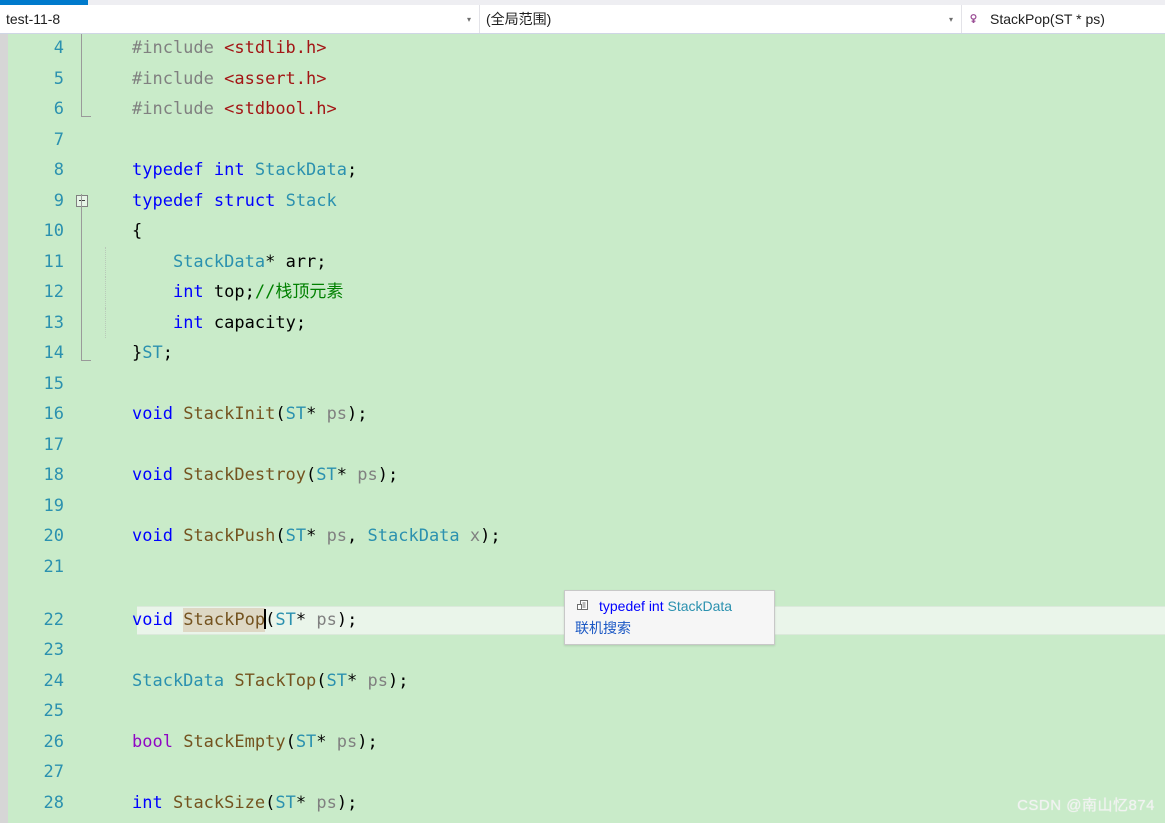 Image resolution: width=1165 pixels, height=823 pixels. Describe the element at coordinates (53, 620) in the screenshot. I see `line-number: 22` at that location.